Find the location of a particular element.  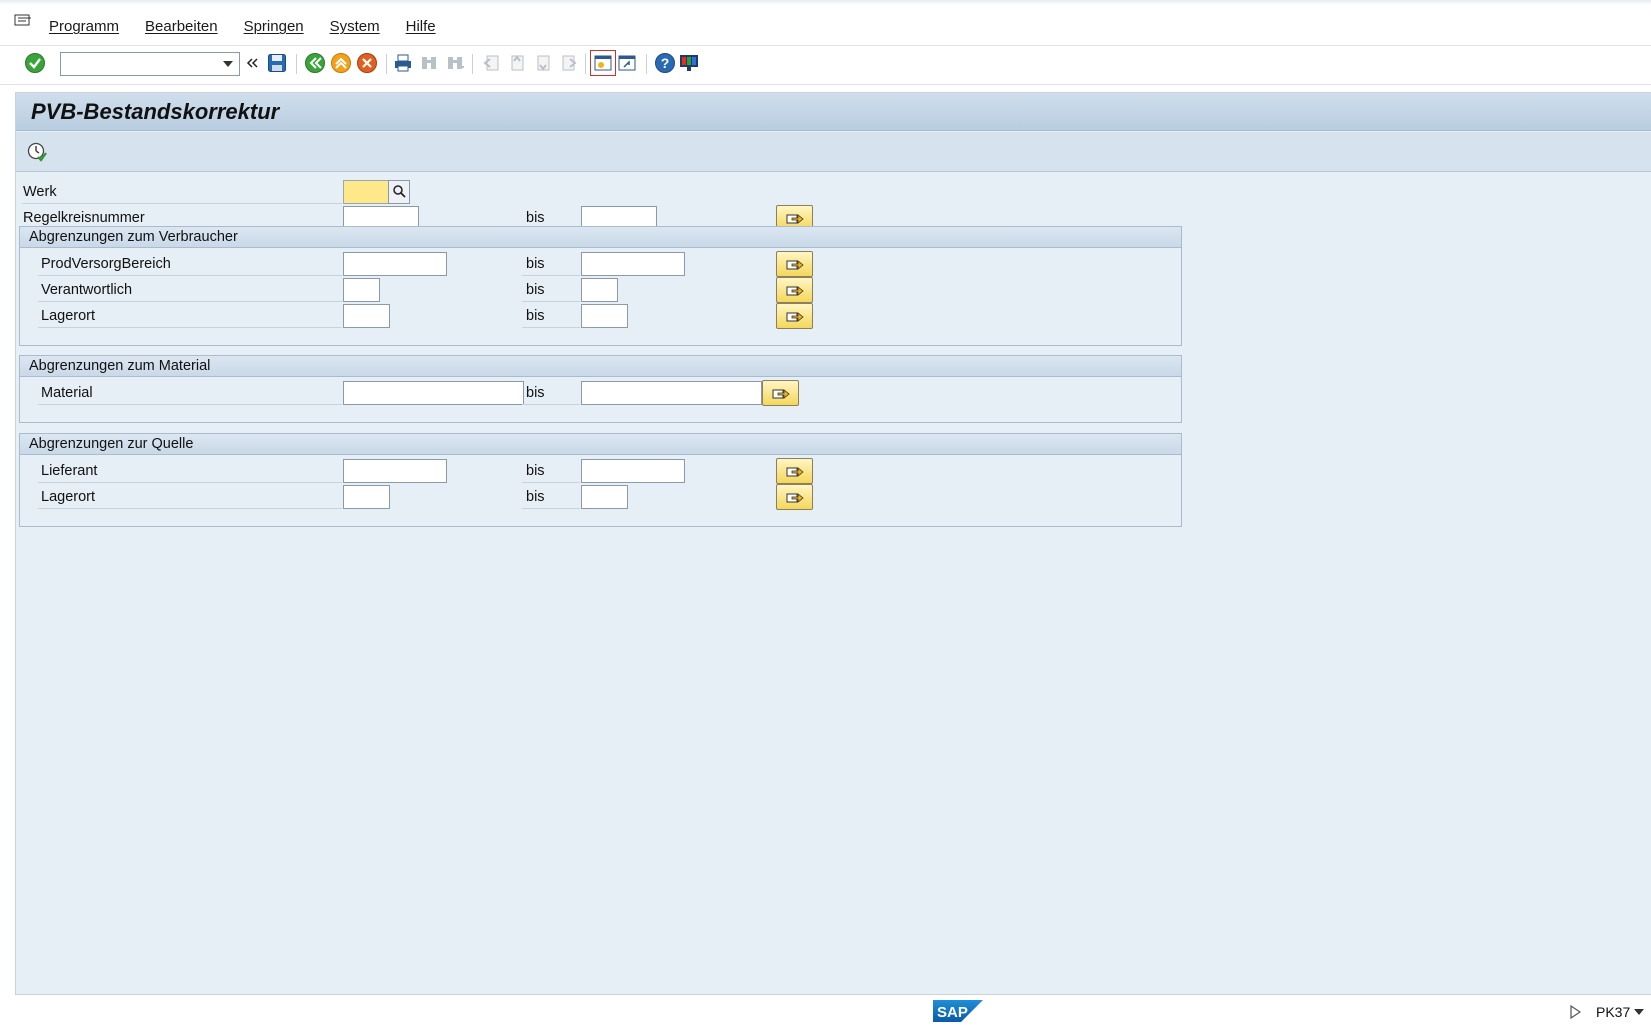

command-input is located at coordinates (136, 64).